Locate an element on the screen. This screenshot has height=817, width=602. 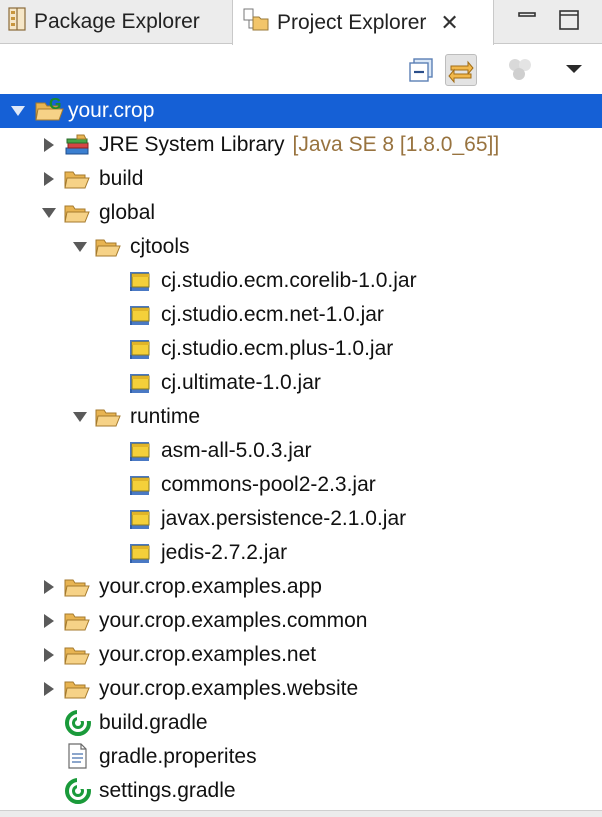
tree-item-label: your.crop.examples.website is located at coordinates (228, 689).